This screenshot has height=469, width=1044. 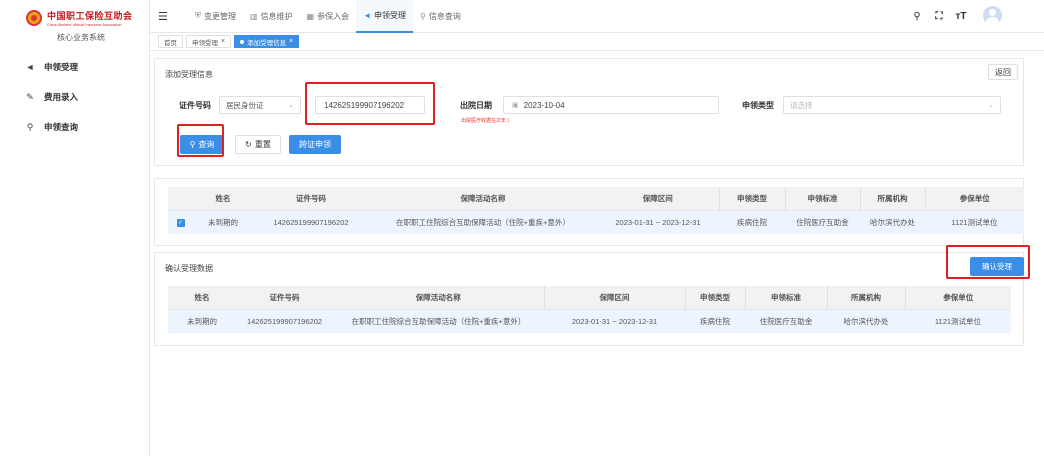 What do you see at coordinates (90, 17) in the screenshot?
I see `logo-name-cn: 中国职工保险互助会` at bounding box center [90, 17].